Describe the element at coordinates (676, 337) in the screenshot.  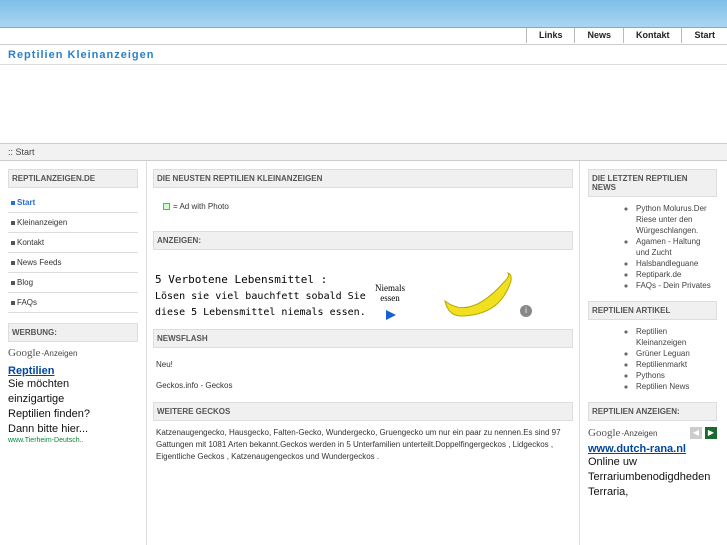
I see `artikel-item: Reptilien Kleinanzeigen` at that location.